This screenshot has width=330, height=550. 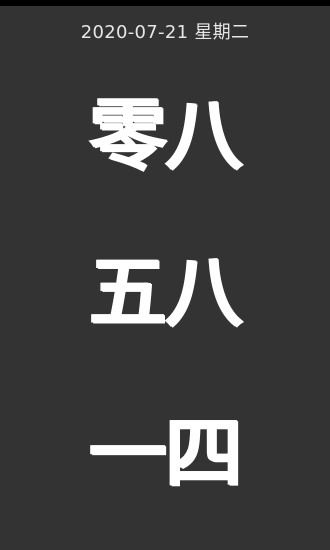 What do you see at coordinates (203, 135) in the screenshot?
I see `hour-ones-digit: 八` at bounding box center [203, 135].